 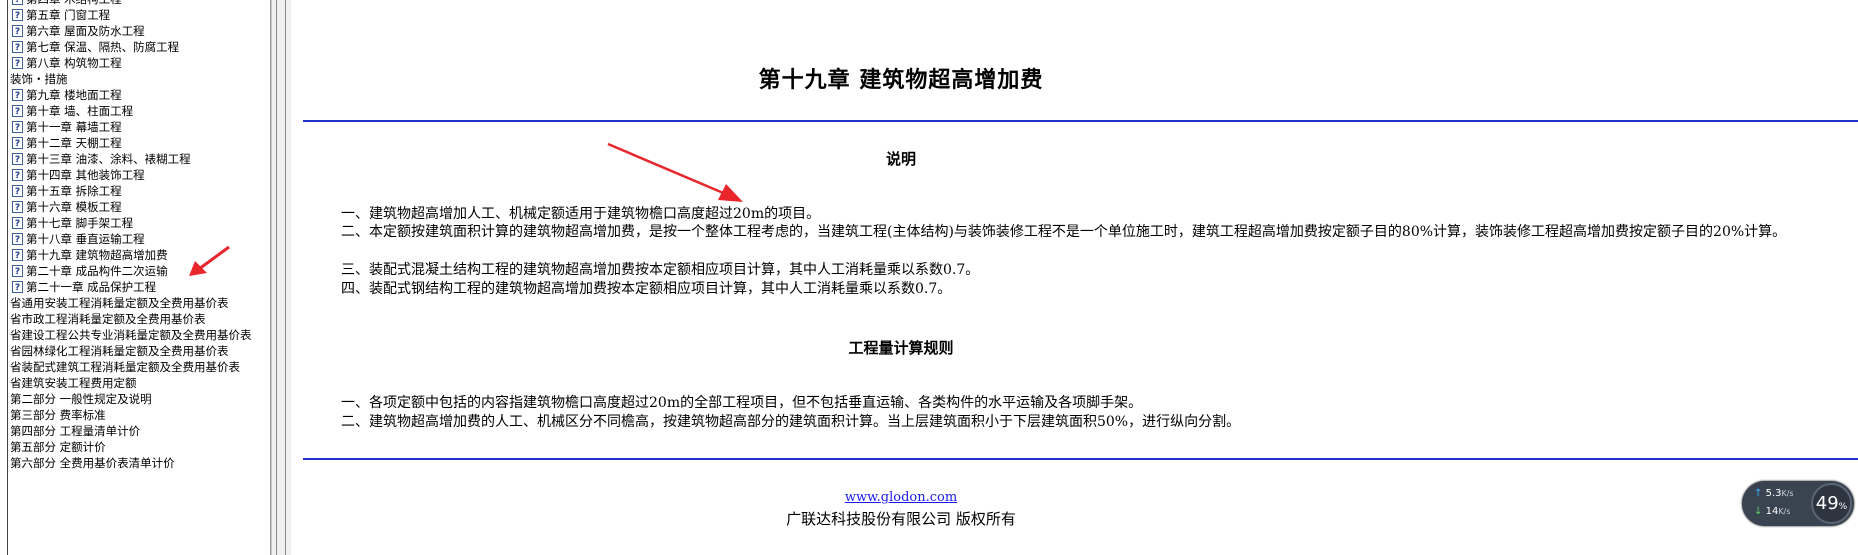 I want to click on tree-item-label: 第五部分 定额计价, so click(x=58, y=447).